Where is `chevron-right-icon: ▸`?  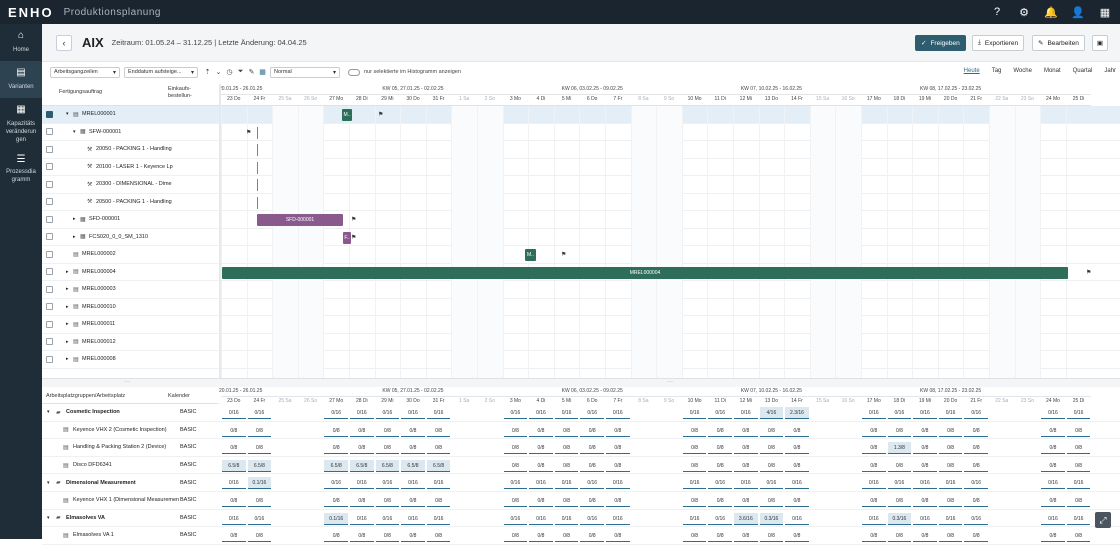 chevron-right-icon: ▸ is located at coordinates (67, 272).